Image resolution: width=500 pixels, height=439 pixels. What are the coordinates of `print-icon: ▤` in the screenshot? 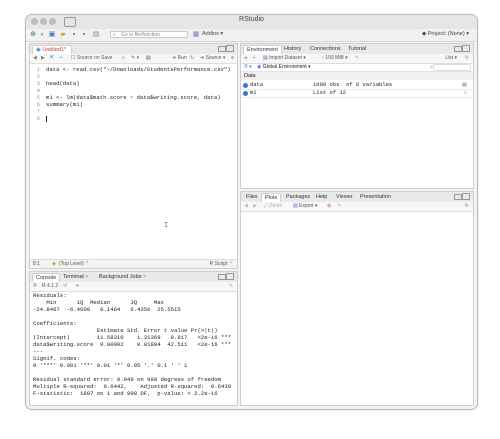 It's located at (96, 35).